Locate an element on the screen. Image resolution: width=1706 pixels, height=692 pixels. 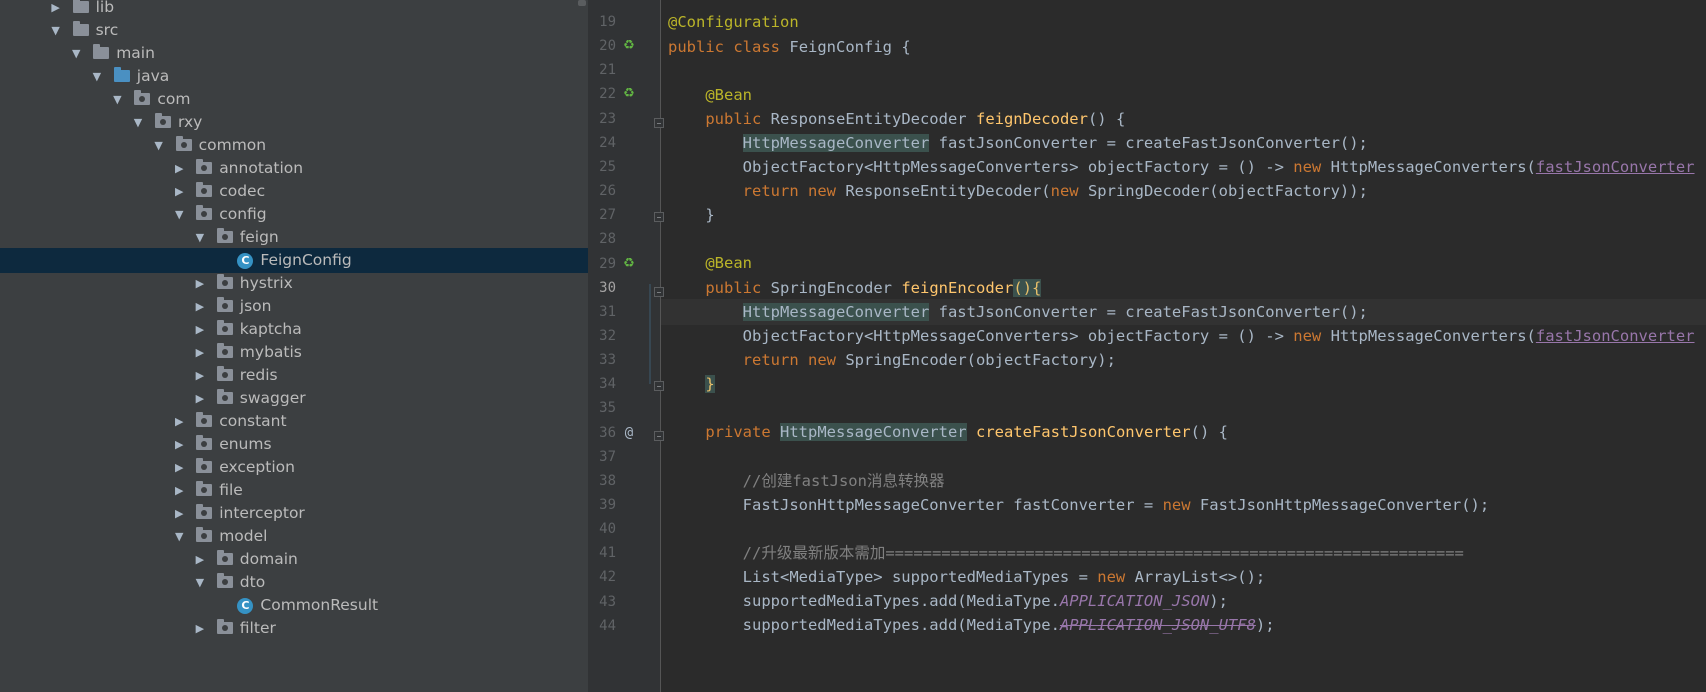
line-number: 28 is located at coordinates (602, 239).